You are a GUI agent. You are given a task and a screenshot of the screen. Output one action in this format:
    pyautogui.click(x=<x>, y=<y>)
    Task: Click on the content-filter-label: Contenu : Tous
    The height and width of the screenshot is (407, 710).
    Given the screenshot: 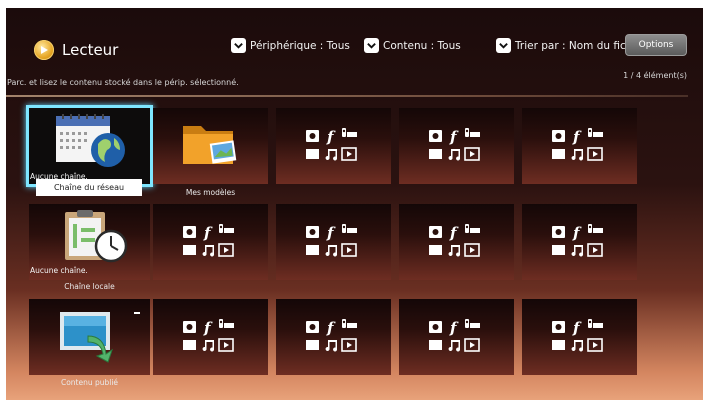 What is the action you would take?
    pyautogui.click(x=422, y=45)
    